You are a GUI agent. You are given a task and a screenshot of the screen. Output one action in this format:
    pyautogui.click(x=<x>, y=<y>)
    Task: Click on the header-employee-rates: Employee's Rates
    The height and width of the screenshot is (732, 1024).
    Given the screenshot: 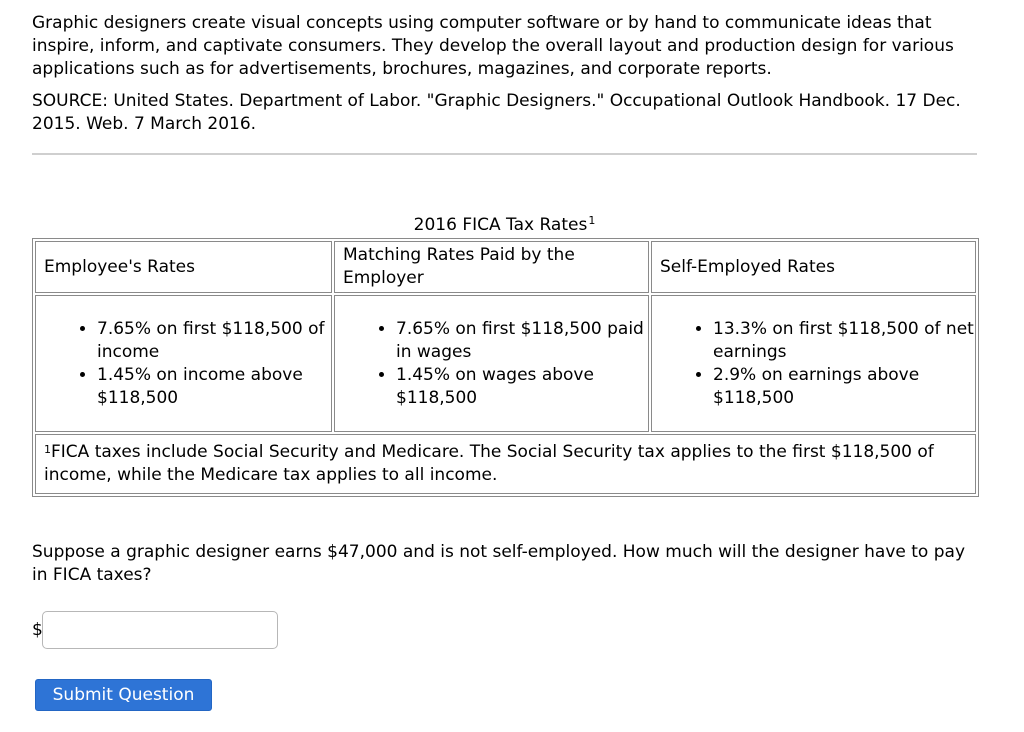 What is the action you would take?
    pyautogui.click(x=183, y=267)
    